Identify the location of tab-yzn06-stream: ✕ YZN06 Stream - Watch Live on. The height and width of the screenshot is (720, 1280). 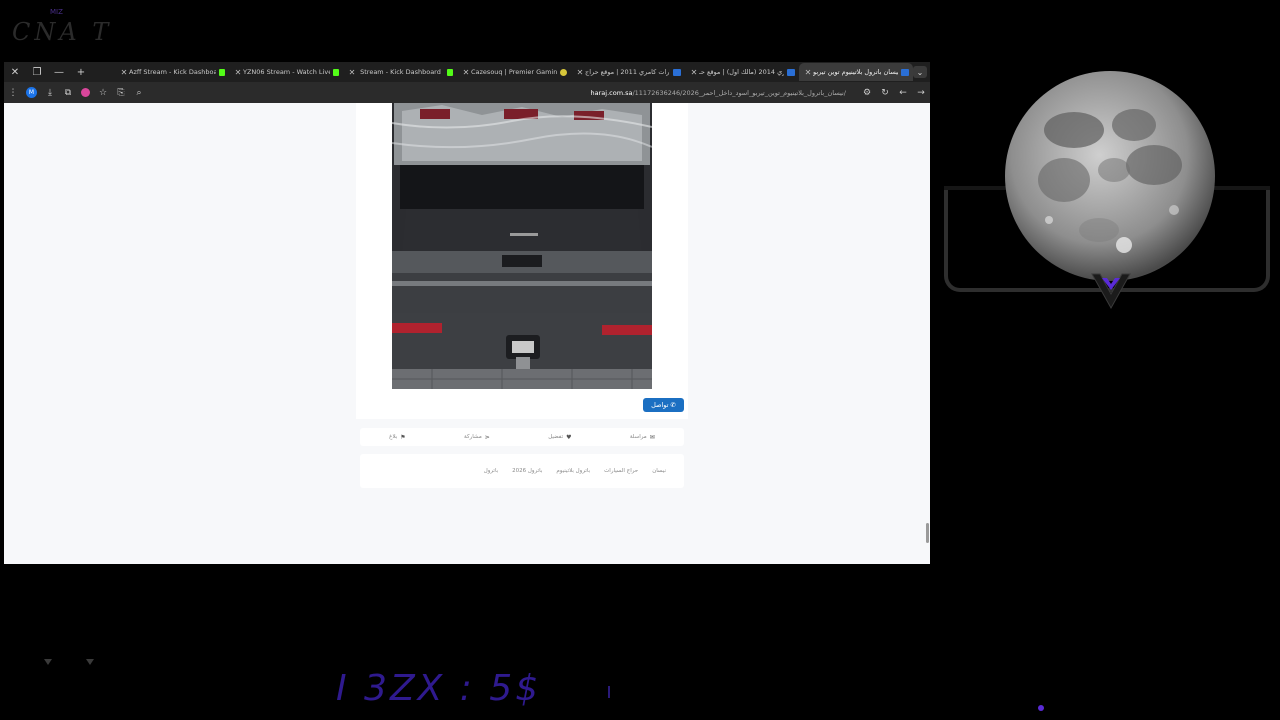
(286, 72).